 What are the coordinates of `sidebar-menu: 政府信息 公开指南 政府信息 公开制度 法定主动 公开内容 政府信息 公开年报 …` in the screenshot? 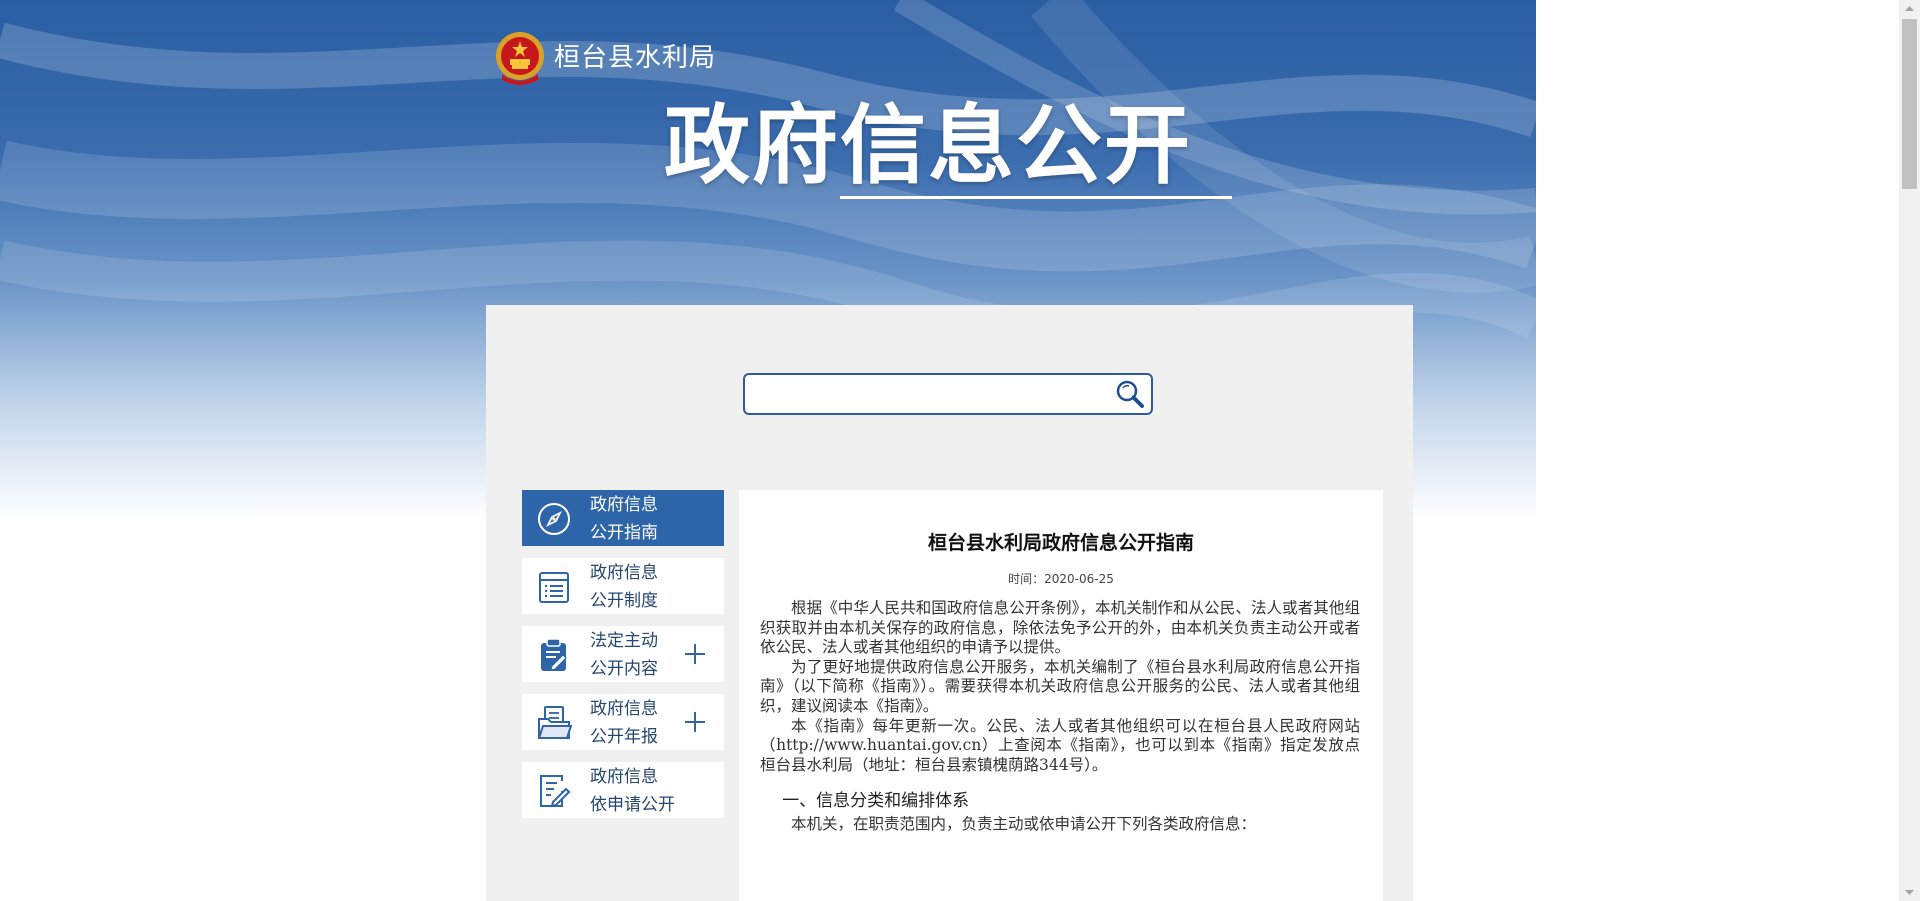 It's located at (623, 660).